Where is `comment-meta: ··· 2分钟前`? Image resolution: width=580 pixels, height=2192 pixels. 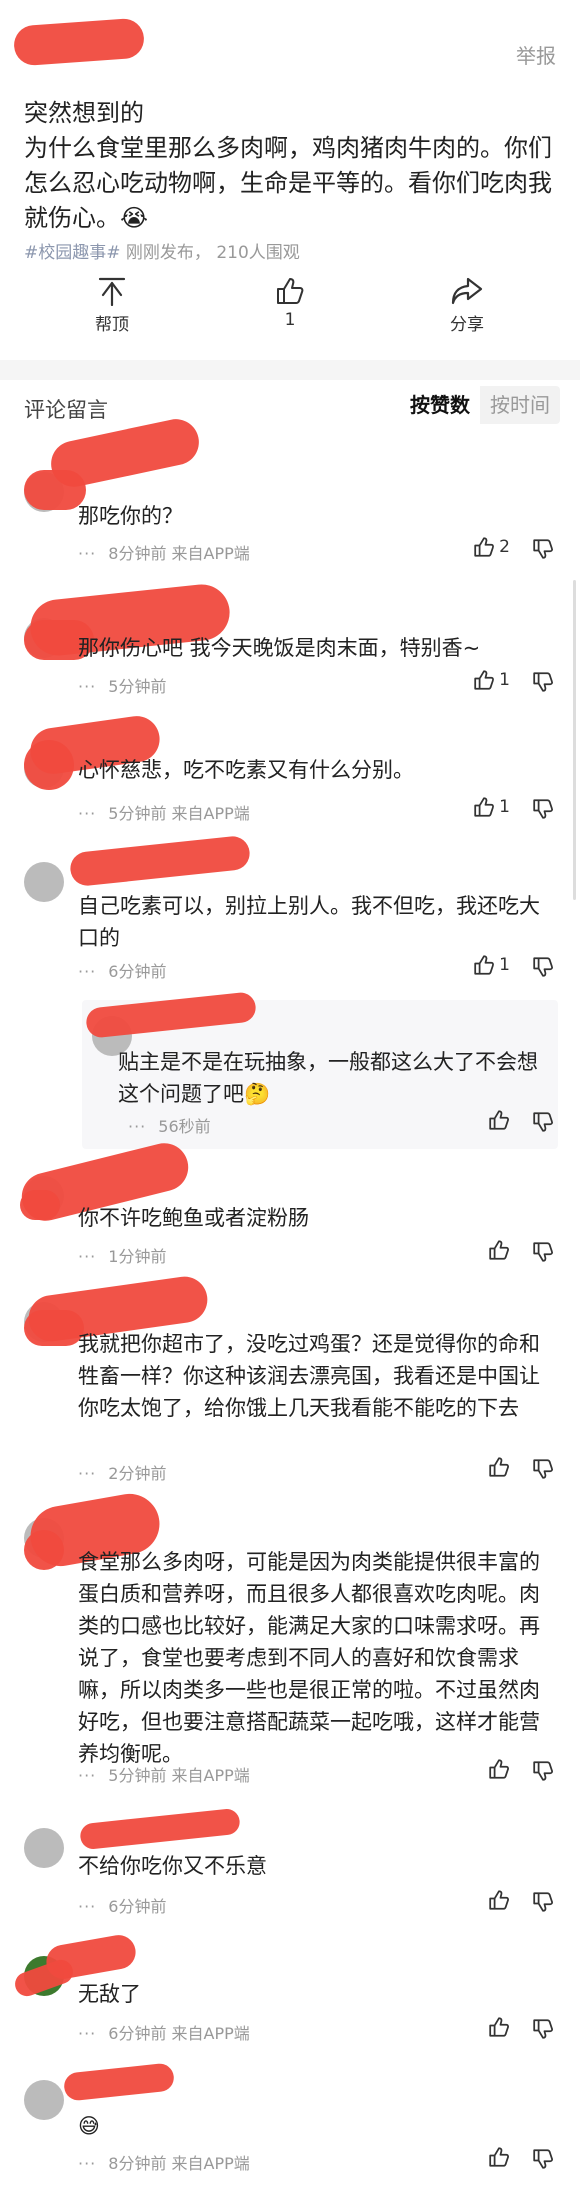 comment-meta: ··· 2分钟前 is located at coordinates (122, 1472).